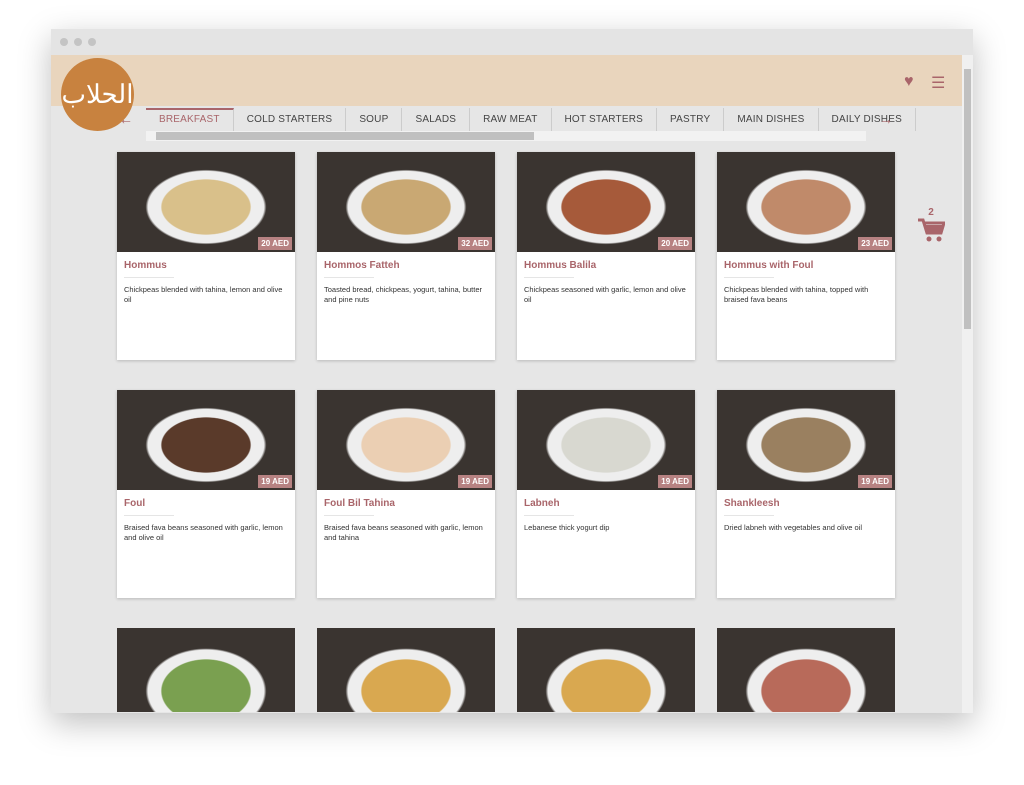 The width and height of the screenshot is (1024, 785). What do you see at coordinates (931, 212) in the screenshot?
I see `cart-count: 2` at bounding box center [931, 212].